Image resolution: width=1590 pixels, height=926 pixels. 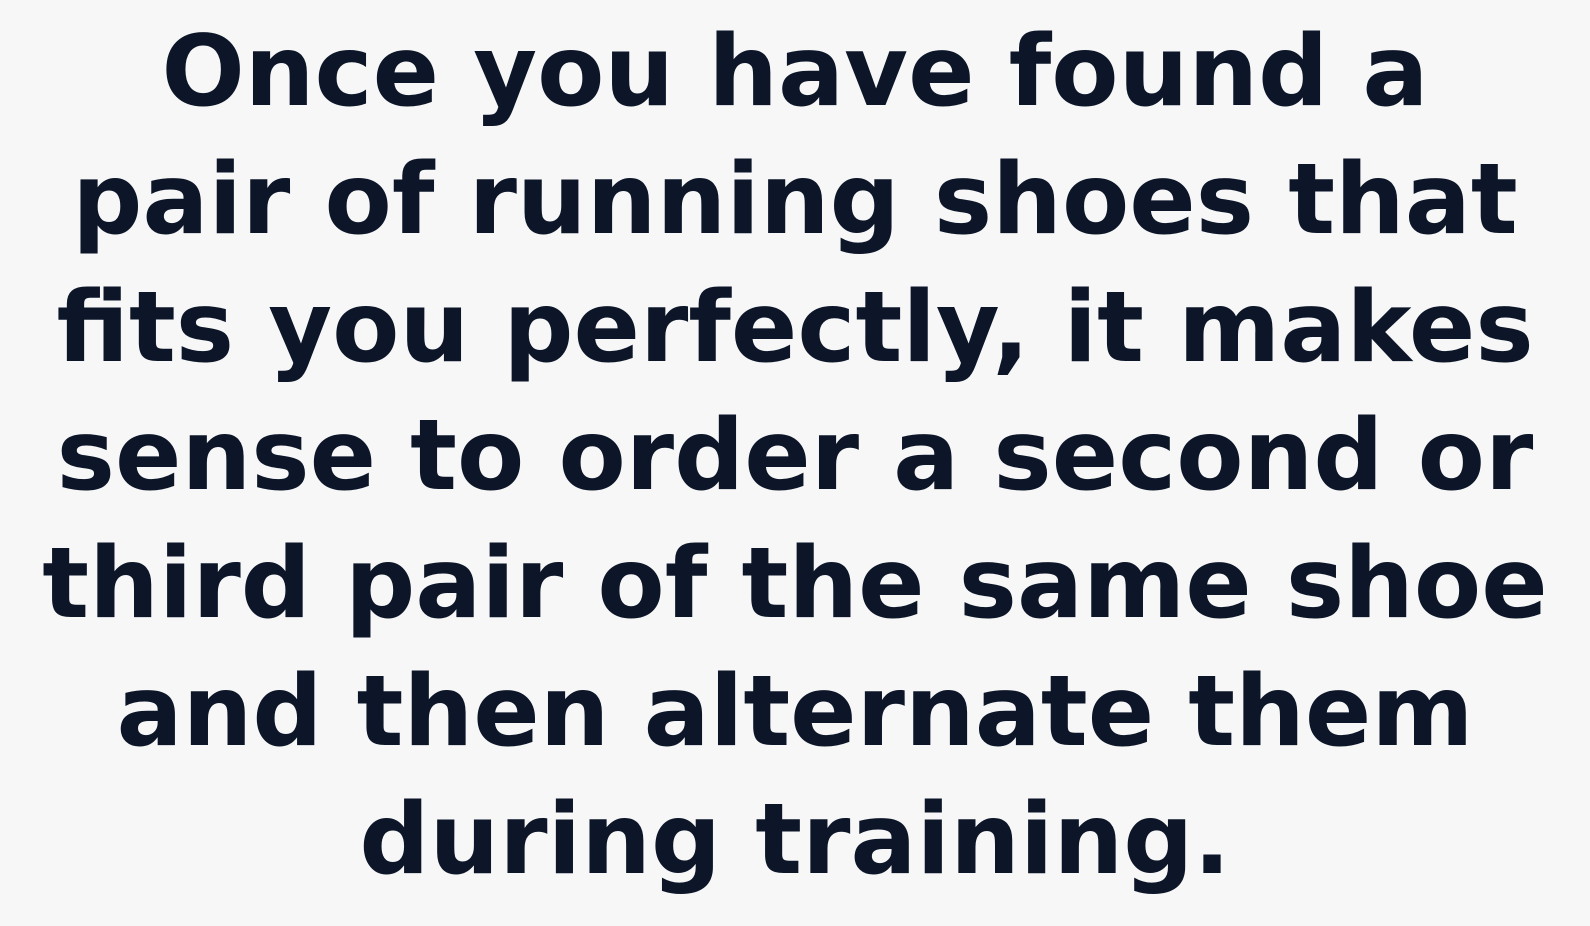 What do you see at coordinates (795, 712) in the screenshot?
I see `quote-line-6: and then alternate them` at bounding box center [795, 712].